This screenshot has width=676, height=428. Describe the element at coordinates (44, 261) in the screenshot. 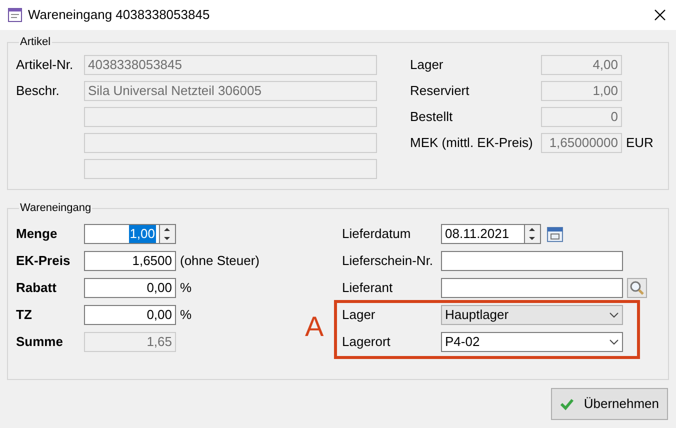

I see `field-label: EK-Preis` at that location.